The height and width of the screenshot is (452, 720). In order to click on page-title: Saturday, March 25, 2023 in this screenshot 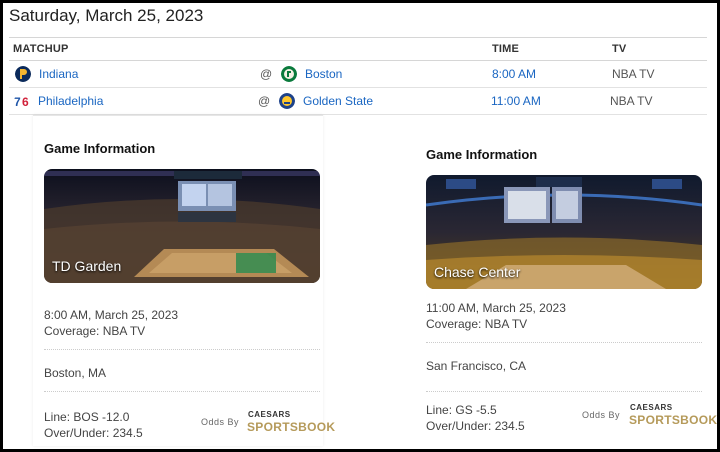, I will do `click(106, 15)`.